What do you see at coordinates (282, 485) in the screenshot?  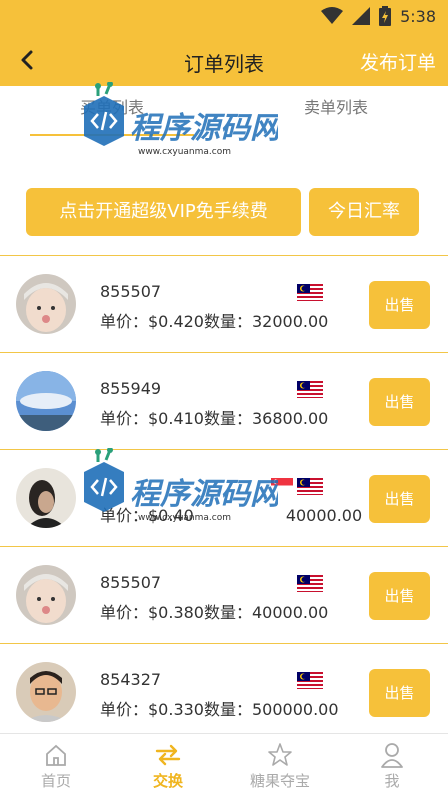 I see `singapore-flag-icon` at bounding box center [282, 485].